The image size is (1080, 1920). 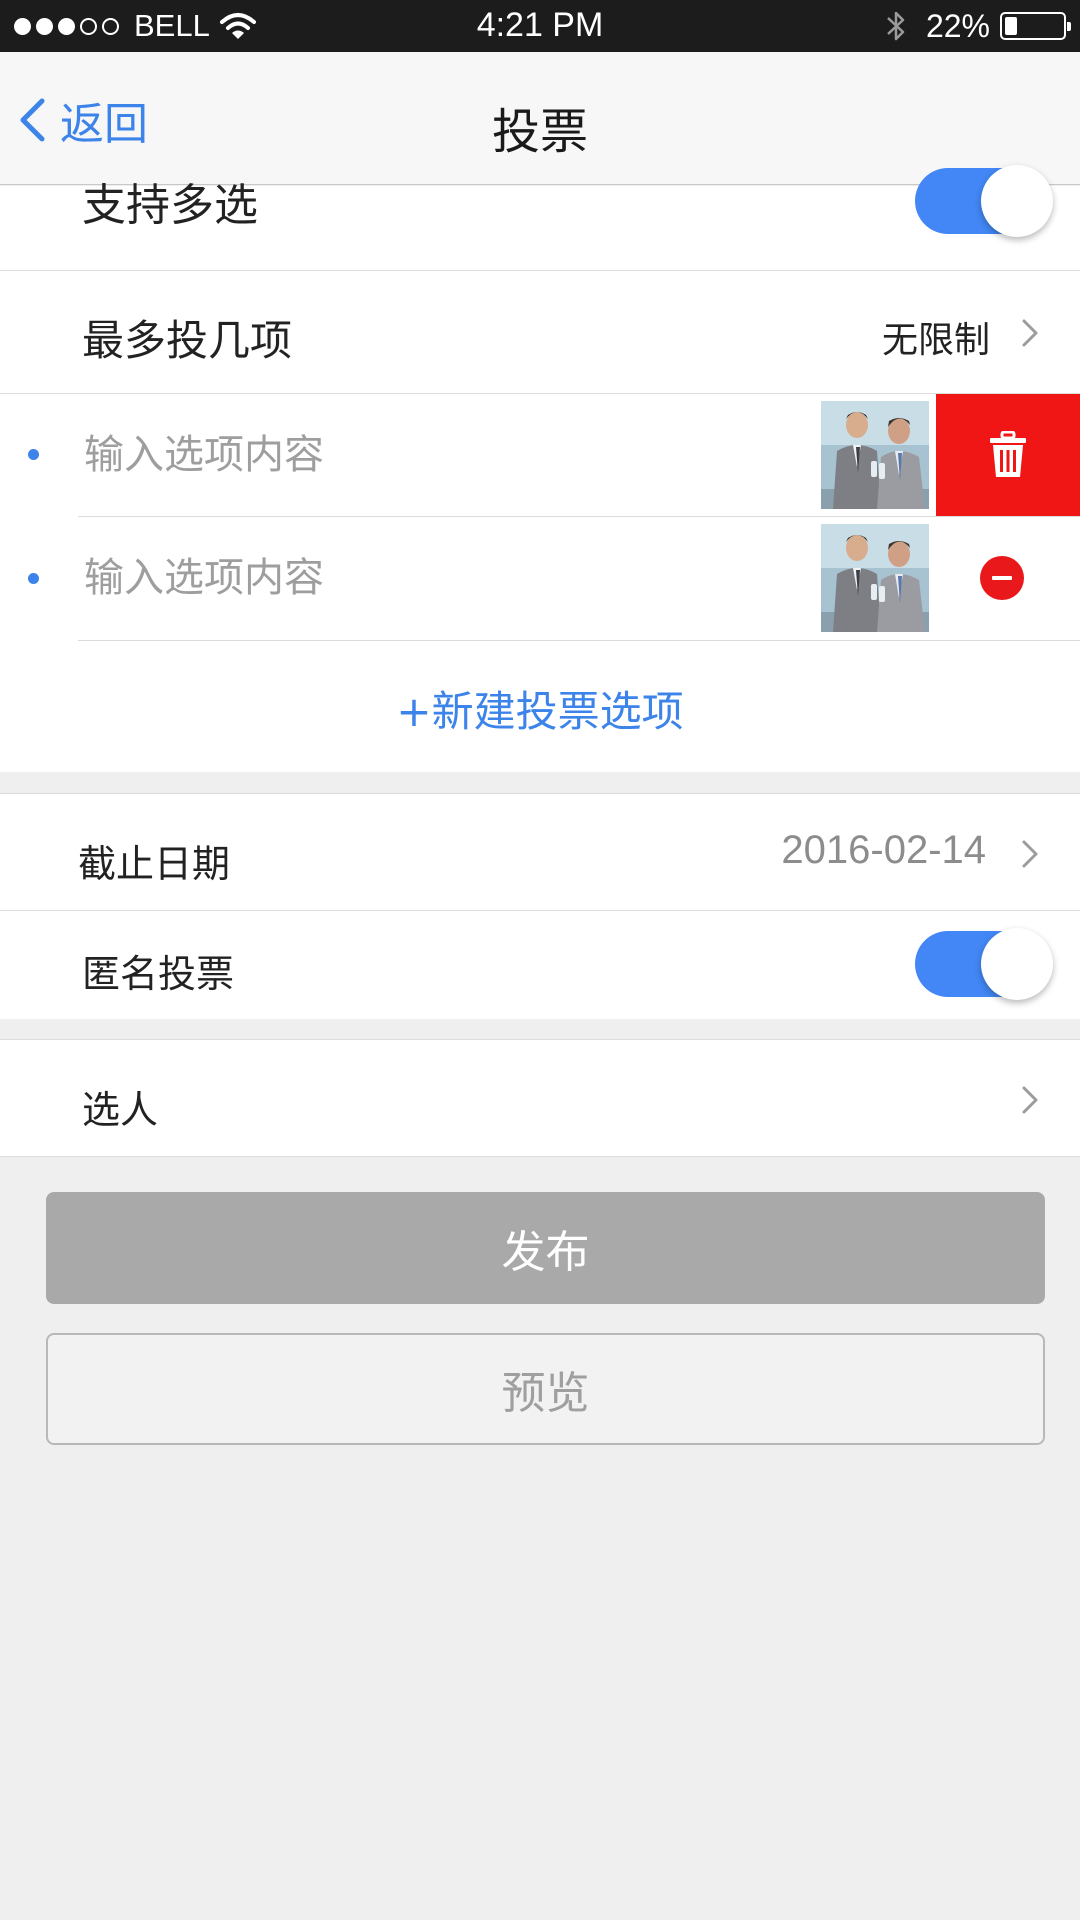 What do you see at coordinates (1035, 26) in the screenshot?
I see `battery-icon` at bounding box center [1035, 26].